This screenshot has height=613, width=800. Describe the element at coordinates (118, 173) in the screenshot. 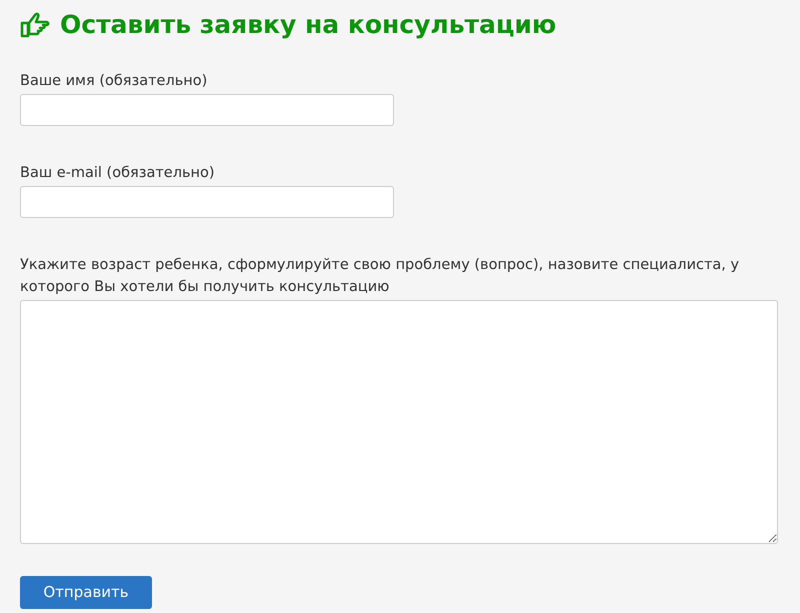

I see `field-label: Ваш e-mail (обязательно)` at that location.